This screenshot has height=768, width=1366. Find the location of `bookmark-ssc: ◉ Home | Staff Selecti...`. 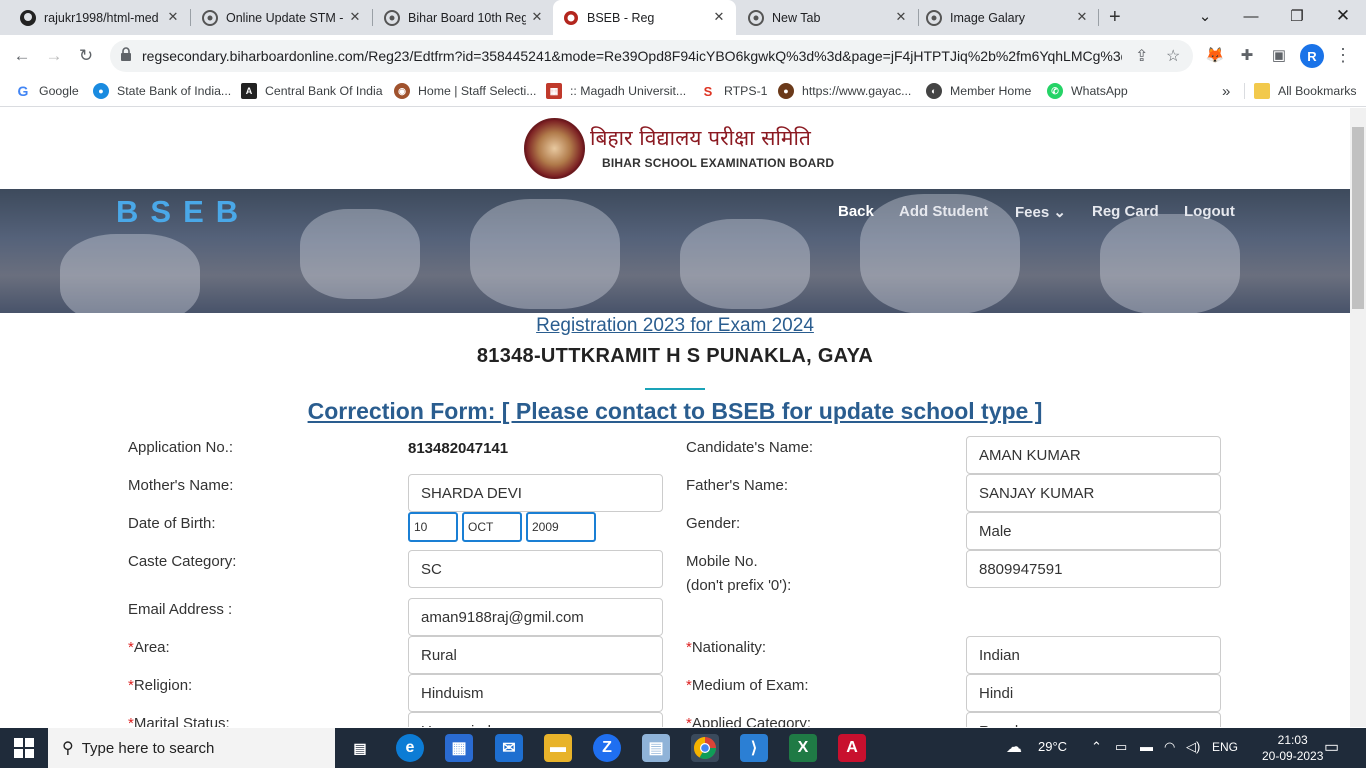

bookmark-ssc: ◉ Home | Staff Selecti... is located at coordinates (465, 91).